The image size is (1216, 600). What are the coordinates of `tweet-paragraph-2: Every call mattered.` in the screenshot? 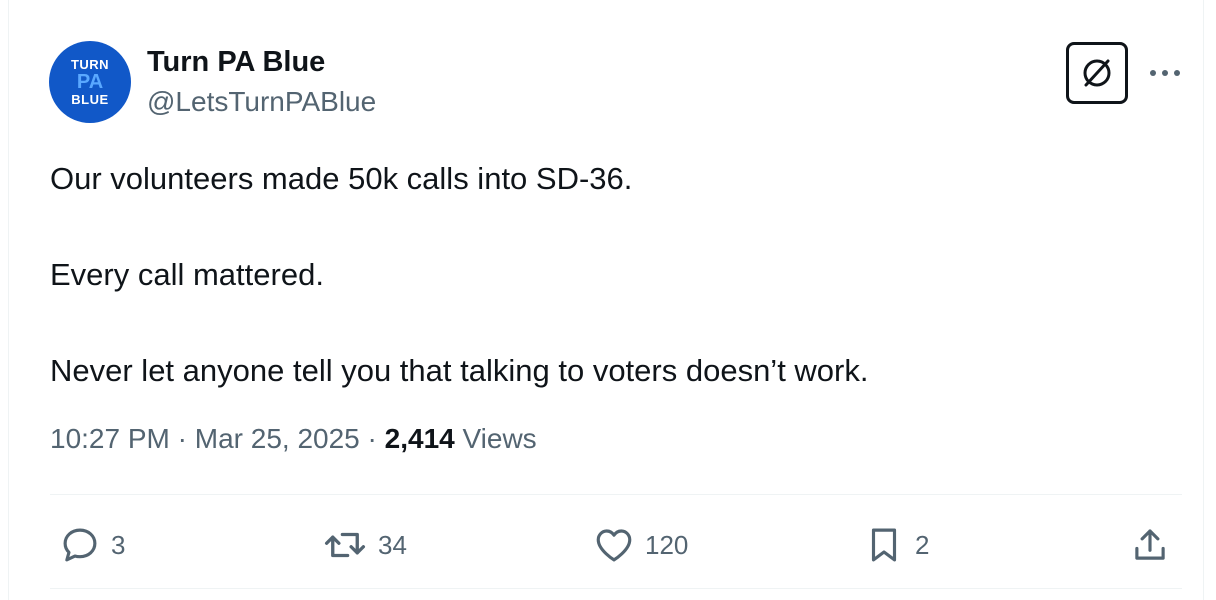 It's located at (187, 274).